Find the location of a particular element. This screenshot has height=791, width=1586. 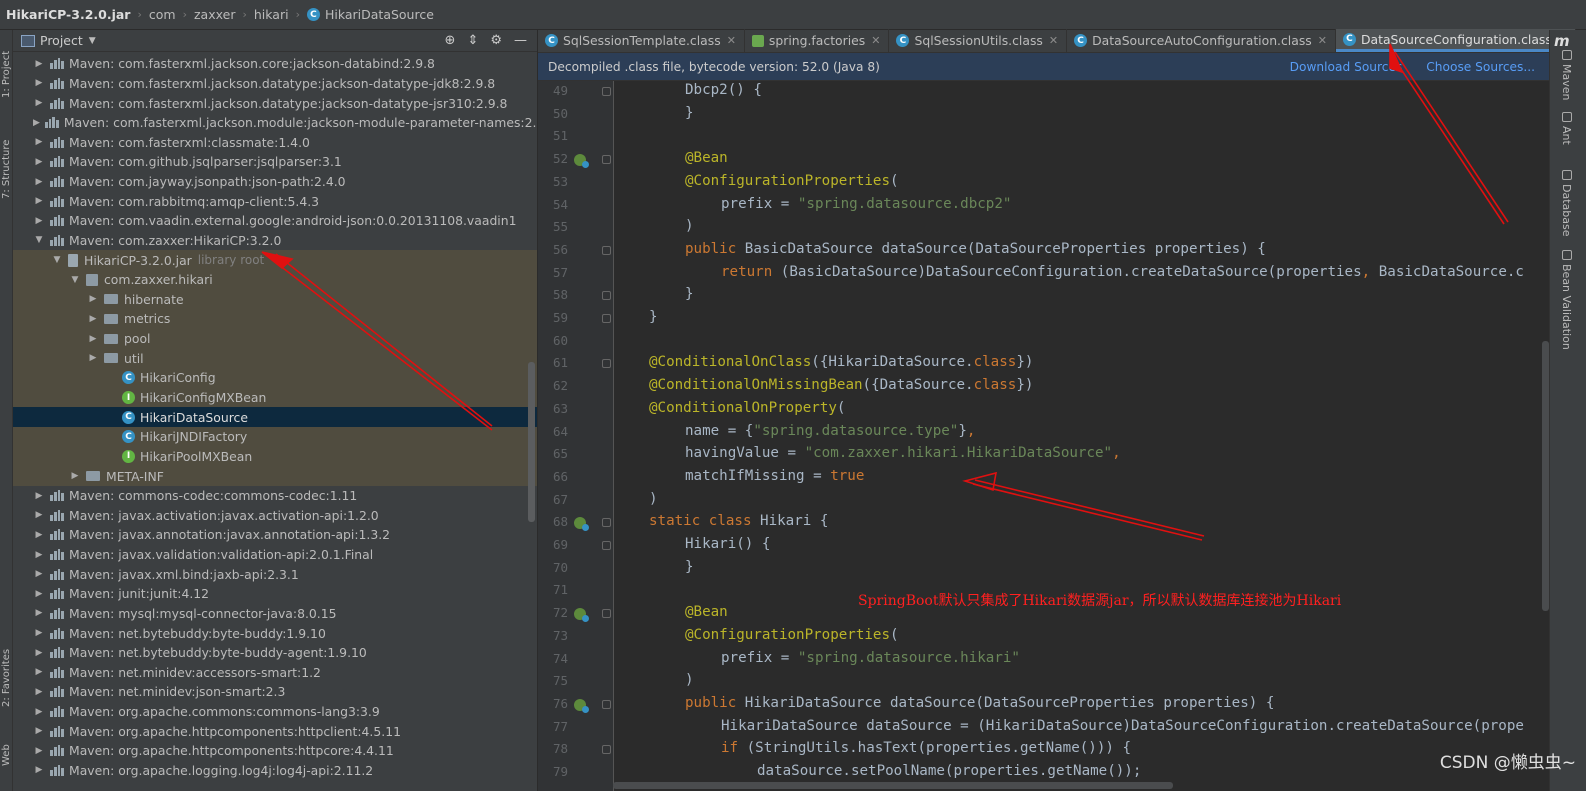

gear-icon: ⚙ is located at coordinates (496, 40).